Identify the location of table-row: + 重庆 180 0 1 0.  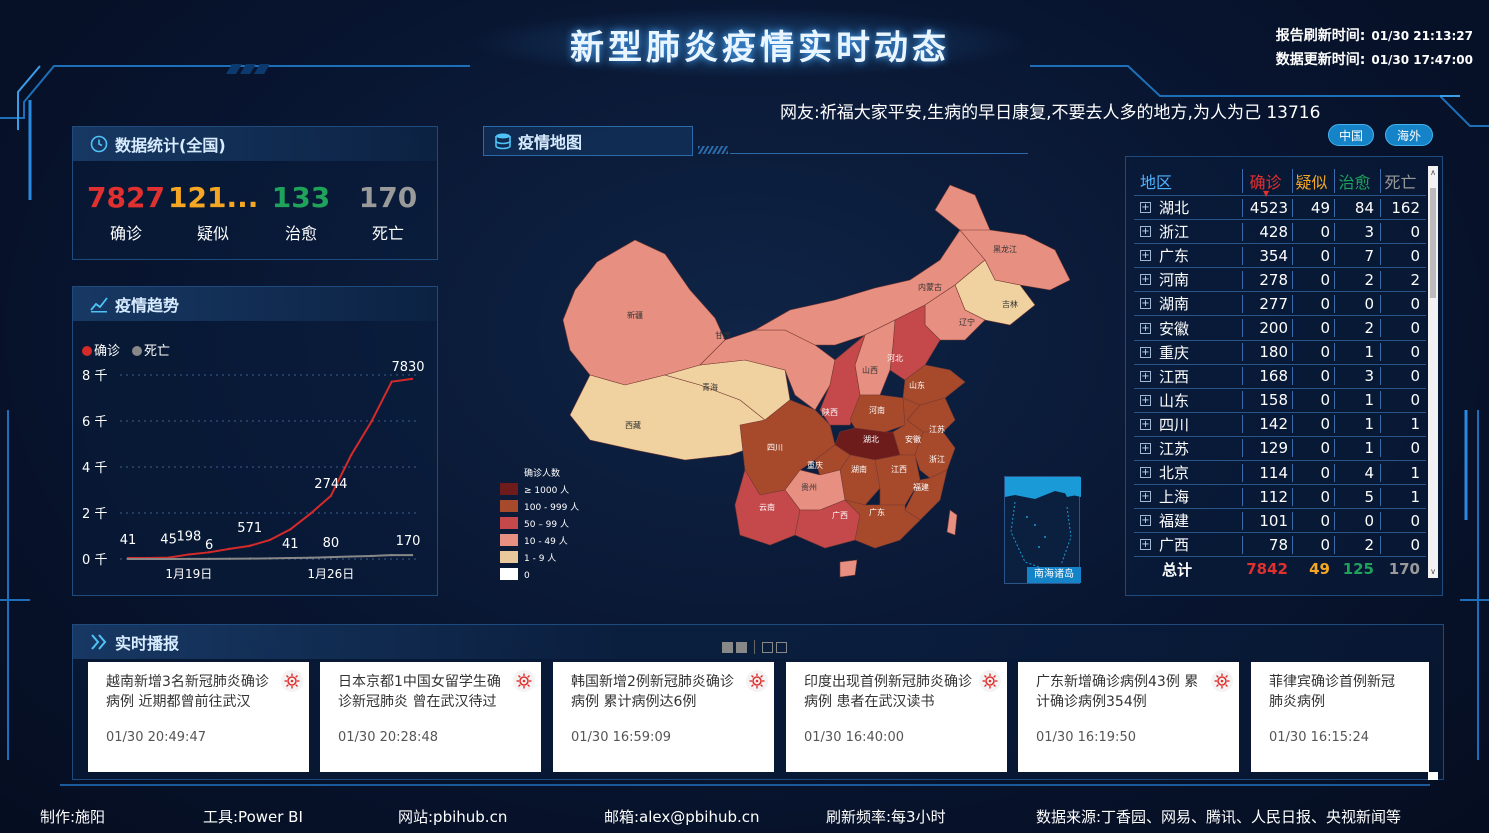
(1280, 353).